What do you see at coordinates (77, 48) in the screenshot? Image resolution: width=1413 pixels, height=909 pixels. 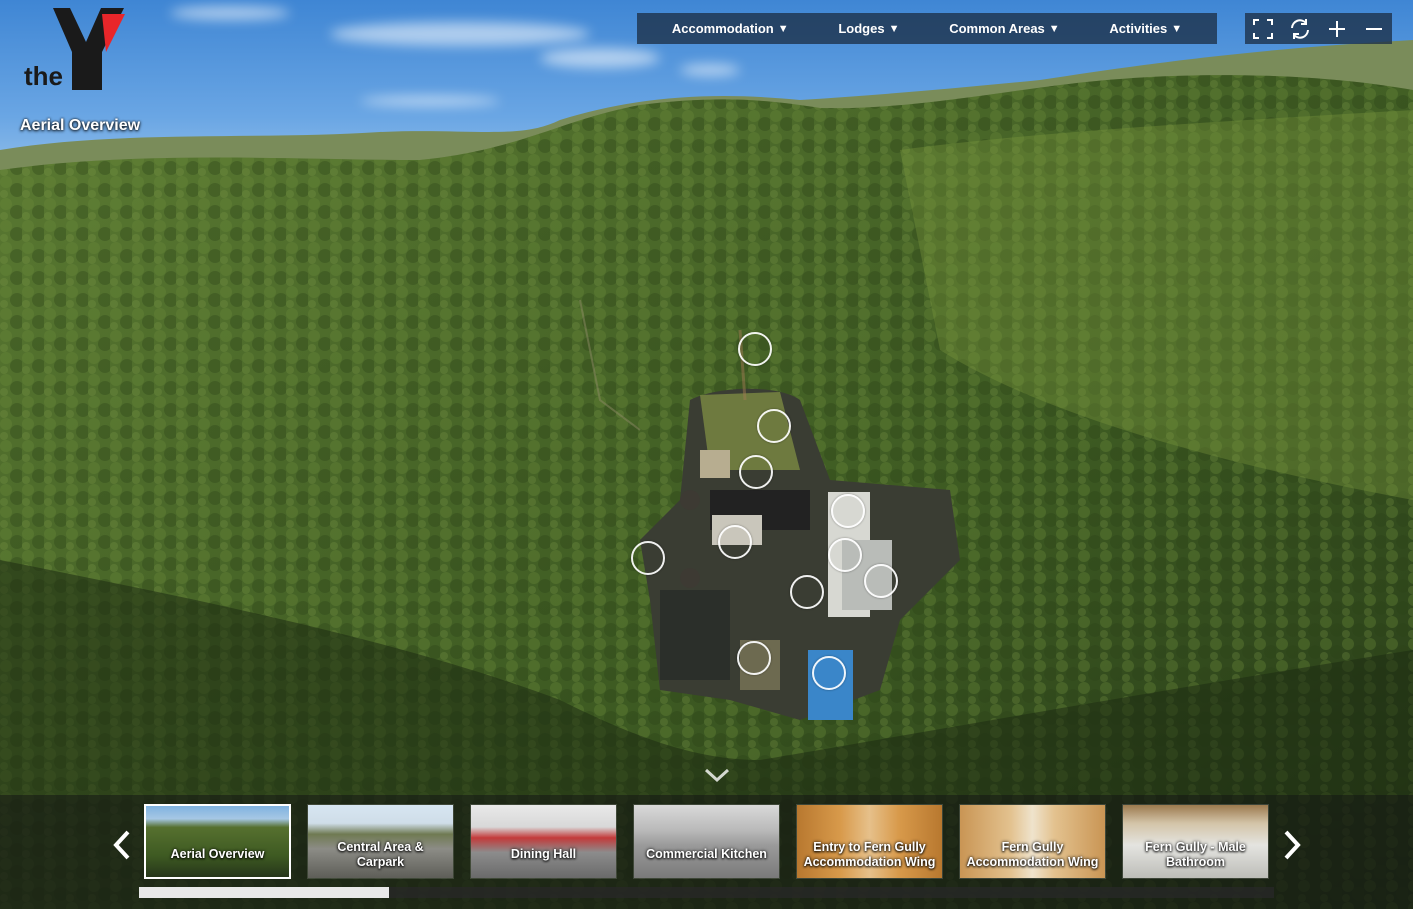 I see `ymca-logo: the` at bounding box center [77, 48].